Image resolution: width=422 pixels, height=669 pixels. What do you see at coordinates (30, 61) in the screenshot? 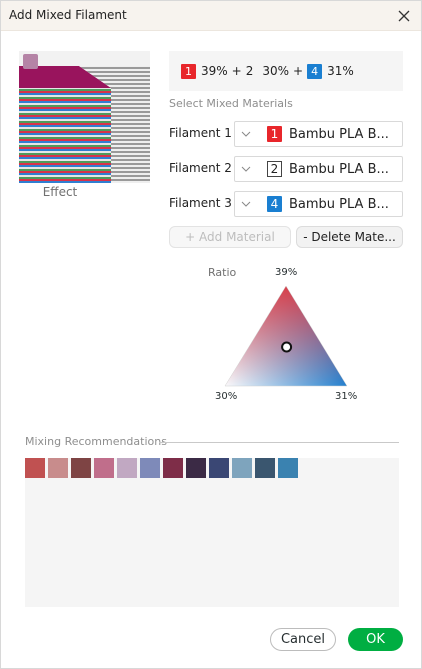
I see `effect-color-swatch` at bounding box center [30, 61].